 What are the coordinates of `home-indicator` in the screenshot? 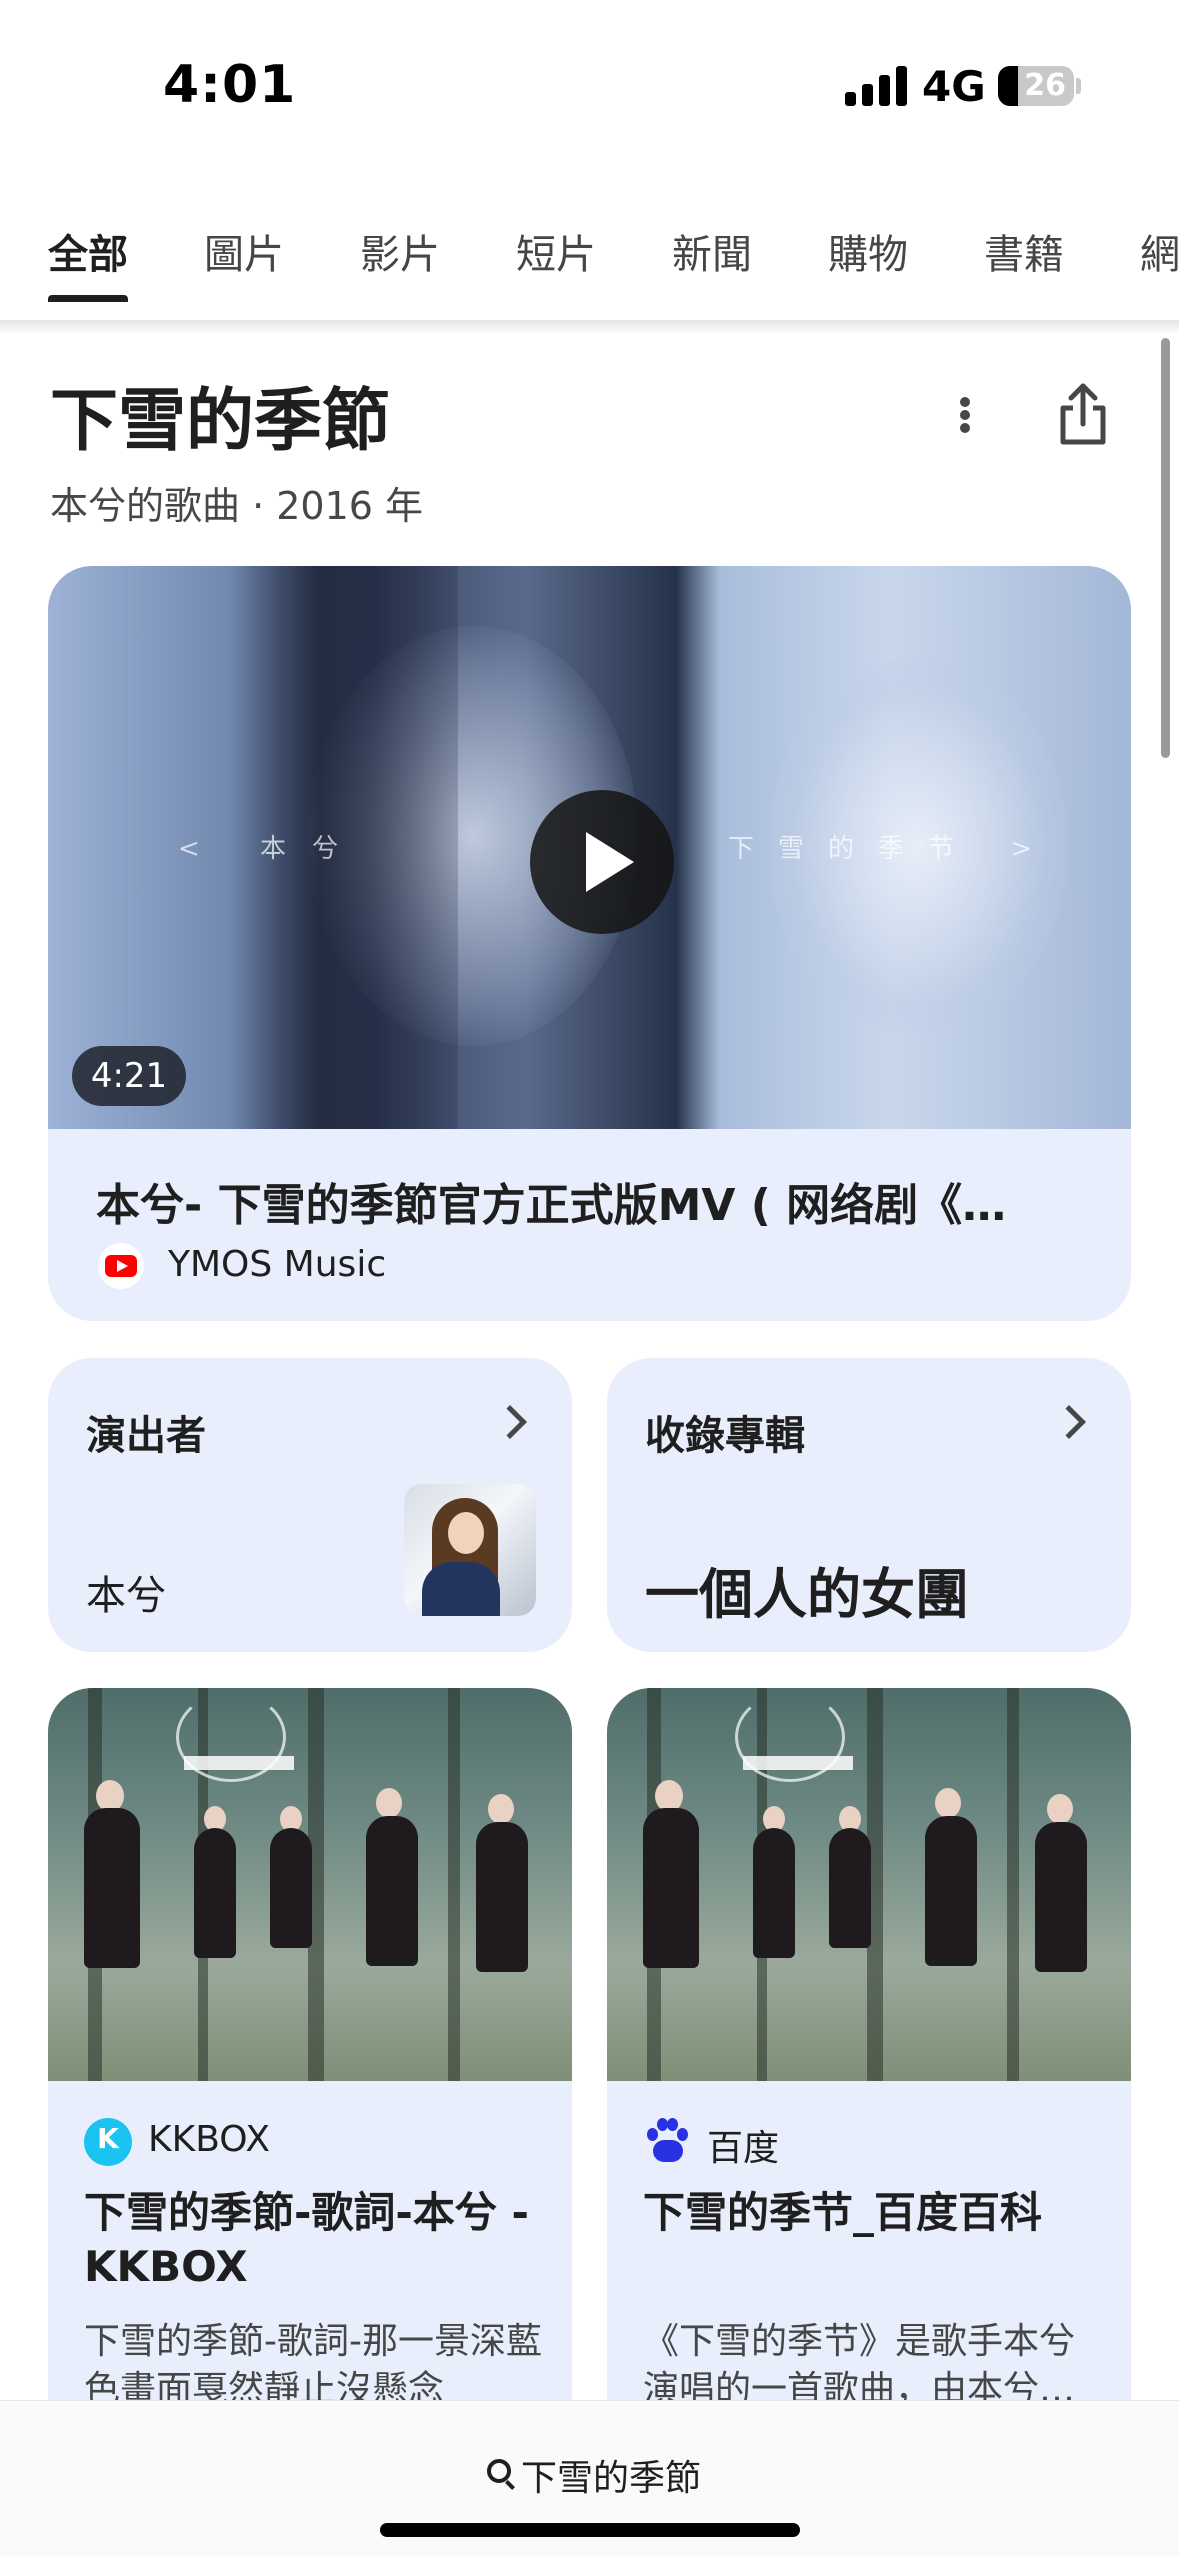 It's located at (590, 2530).